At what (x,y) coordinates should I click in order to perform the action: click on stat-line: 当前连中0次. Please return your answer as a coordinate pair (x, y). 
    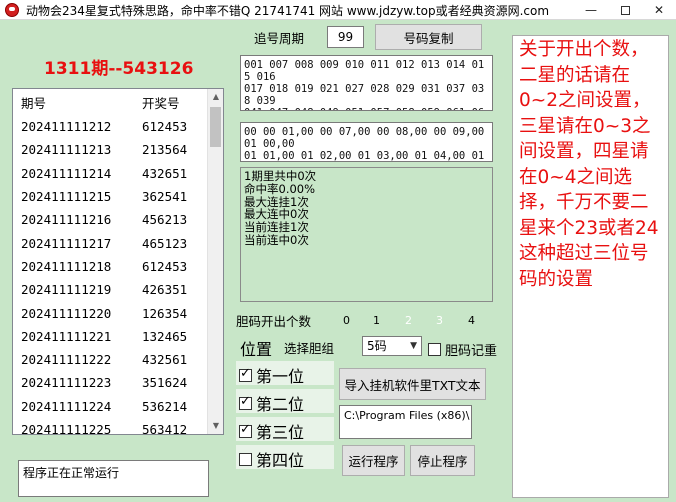
    Looking at the image, I should click on (276, 239).